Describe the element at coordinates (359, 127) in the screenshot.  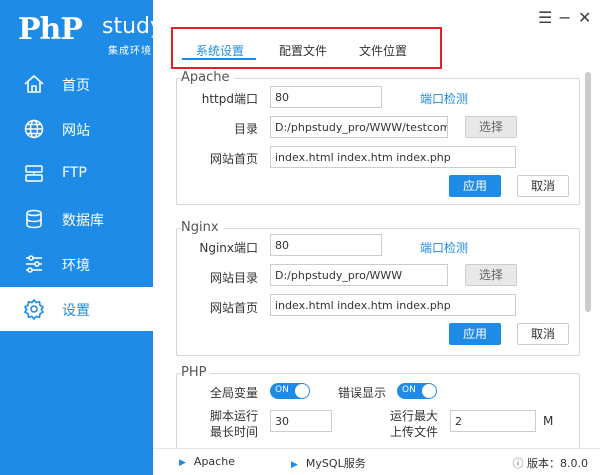
I see `apache-dir-input: D:/phpstudy_pro/WWW/testcom` at that location.